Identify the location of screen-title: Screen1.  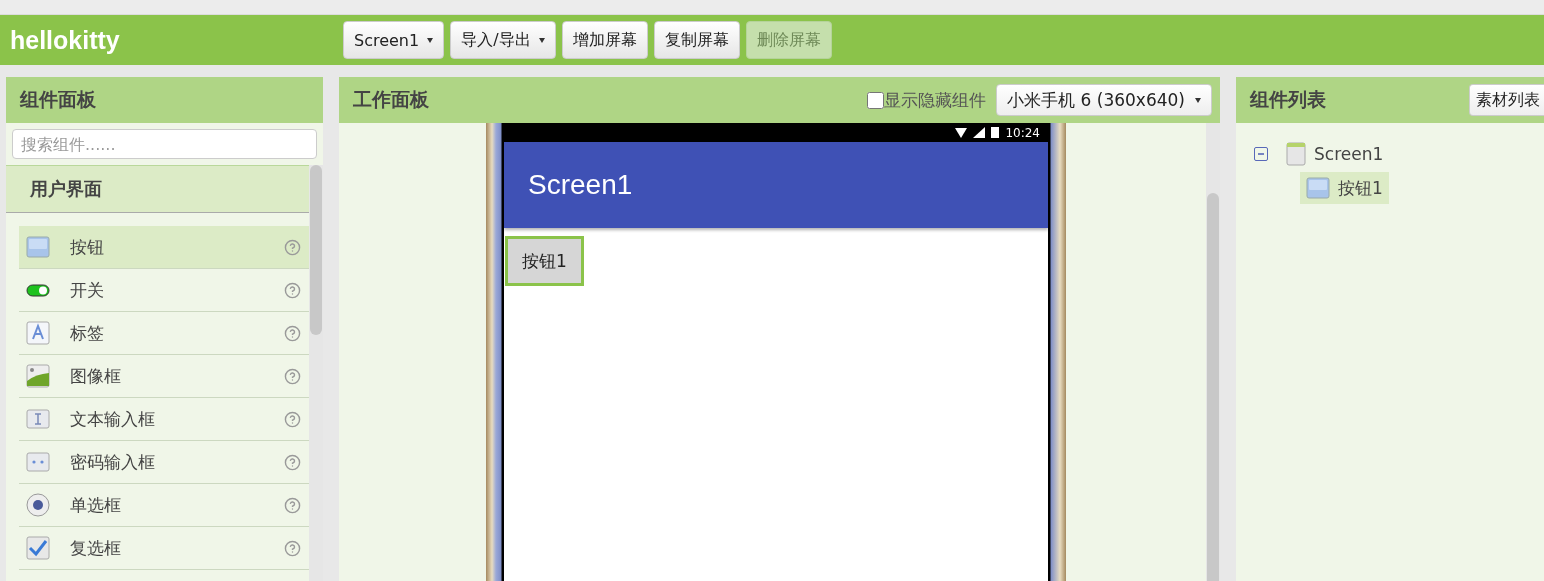
(580, 185).